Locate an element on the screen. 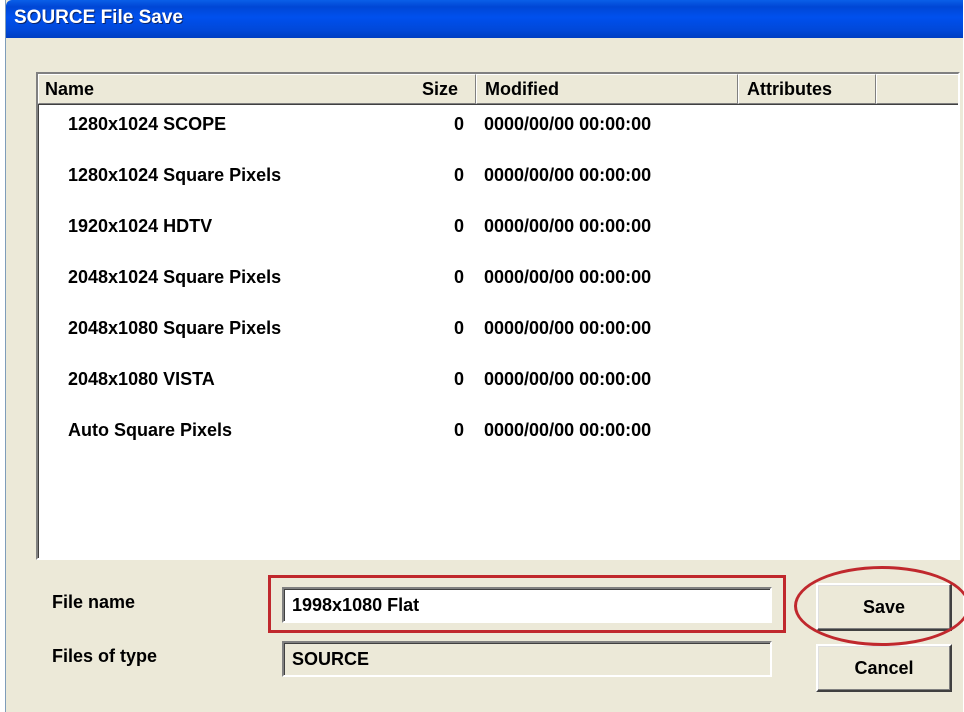  column-header-attributes: Attributes is located at coordinates (807, 89).